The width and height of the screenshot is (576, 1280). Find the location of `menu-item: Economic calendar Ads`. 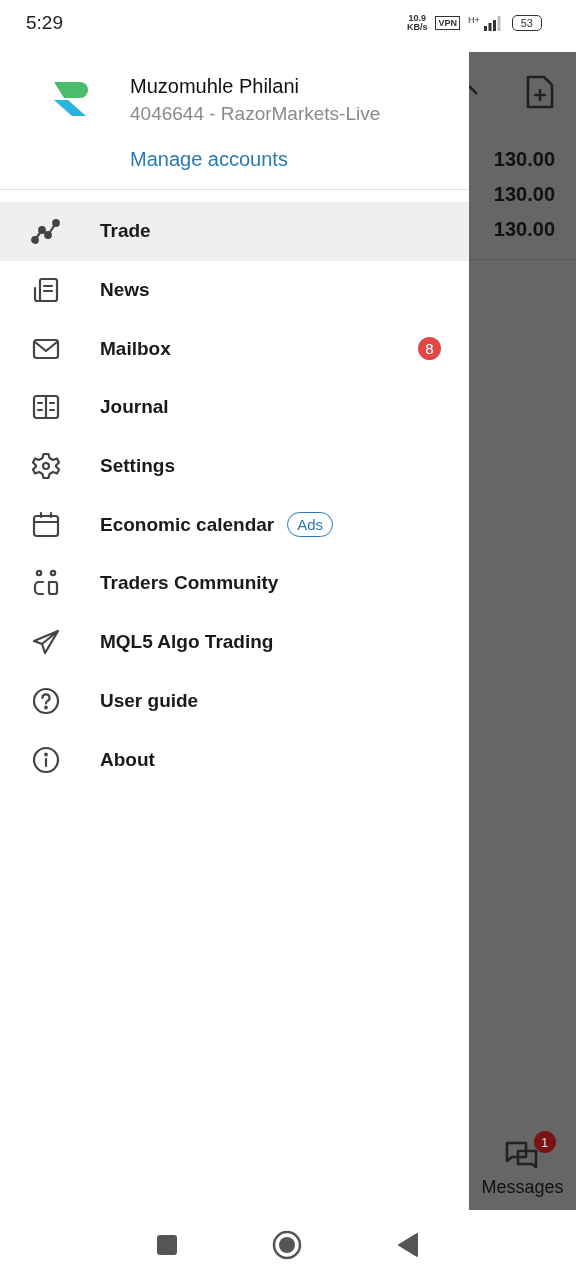

menu-item: Economic calendar Ads is located at coordinates (234, 525).